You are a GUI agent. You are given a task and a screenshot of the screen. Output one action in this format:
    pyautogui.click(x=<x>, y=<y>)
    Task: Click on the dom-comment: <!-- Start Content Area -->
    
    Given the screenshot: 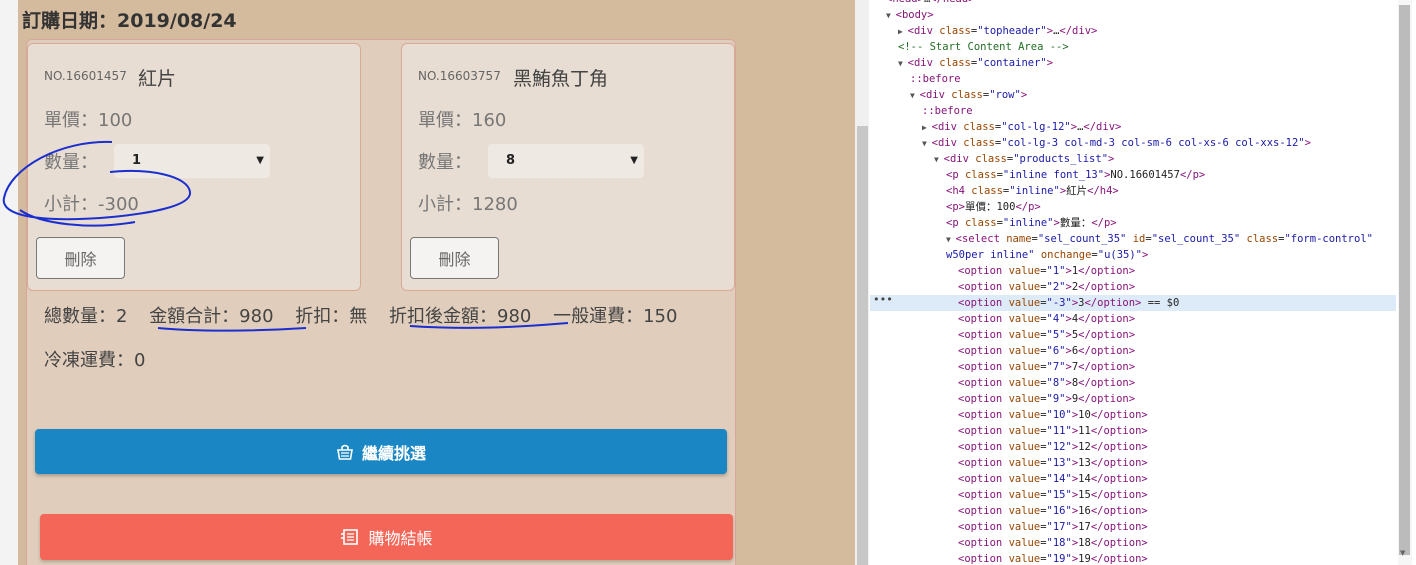 What is the action you would take?
    pyautogui.click(x=983, y=47)
    